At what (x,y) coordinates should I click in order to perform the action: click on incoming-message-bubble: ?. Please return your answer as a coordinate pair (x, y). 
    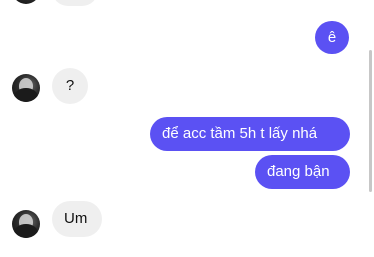
    Looking at the image, I should click on (70, 86).